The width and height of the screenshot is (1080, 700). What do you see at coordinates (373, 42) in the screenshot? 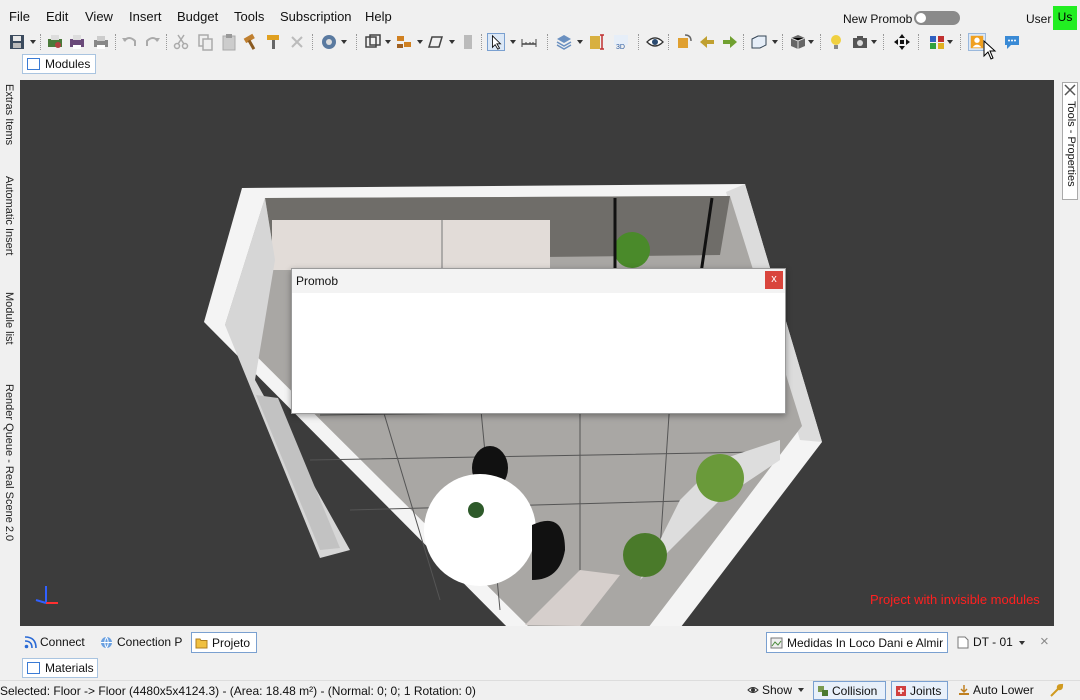
I see `frame-icon` at bounding box center [373, 42].